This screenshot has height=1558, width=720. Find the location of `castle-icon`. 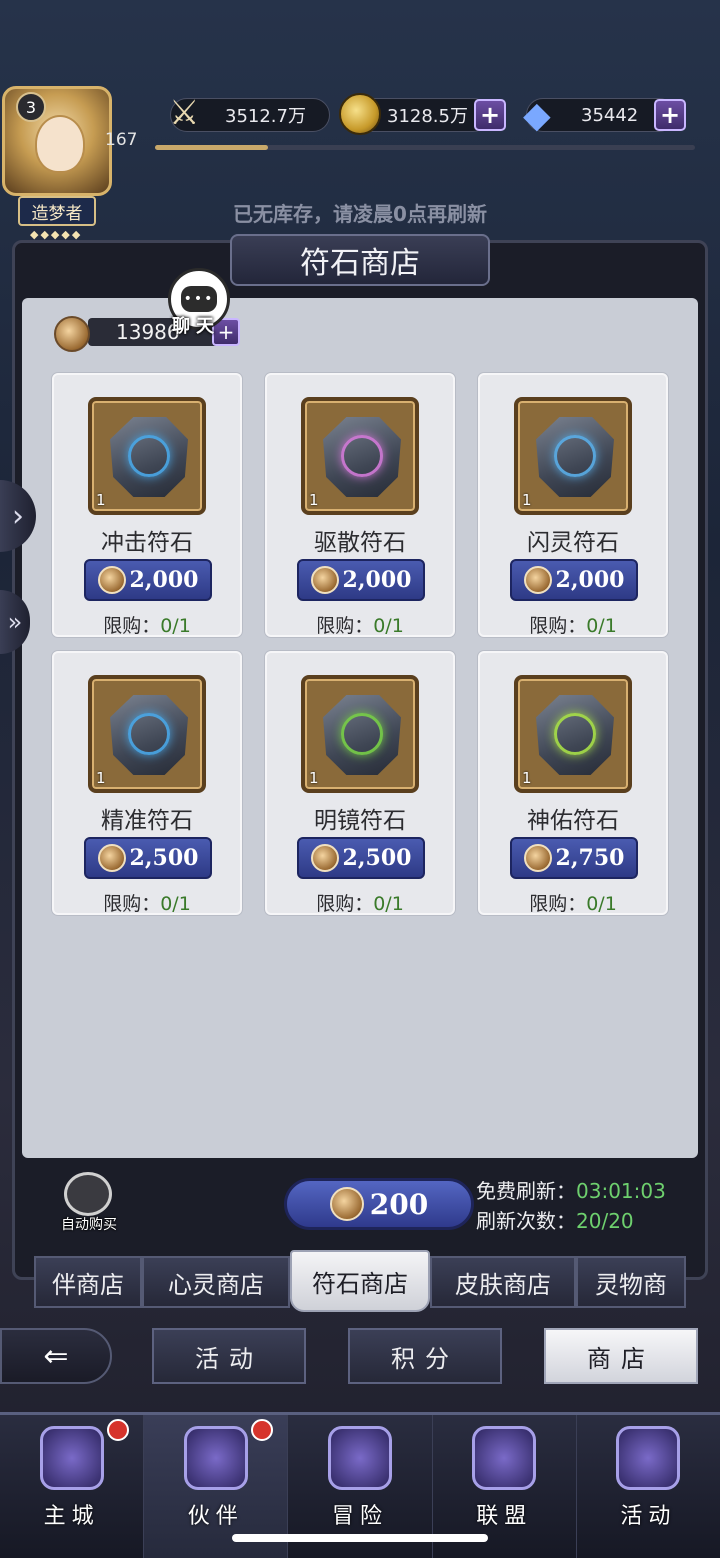

castle-icon is located at coordinates (71, 1458).